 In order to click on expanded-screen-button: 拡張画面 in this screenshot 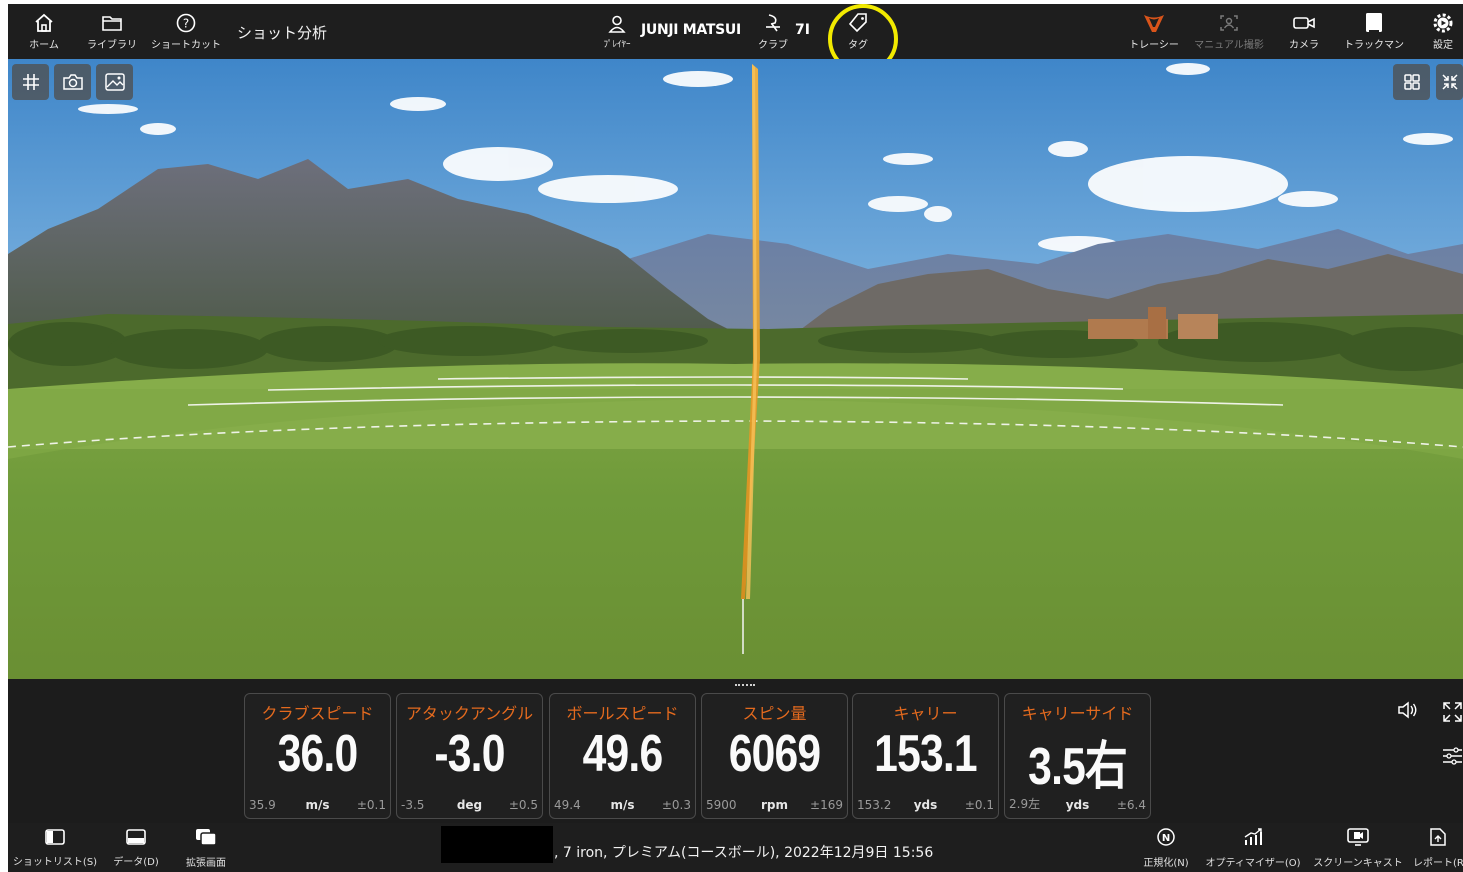, I will do `click(206, 847)`.